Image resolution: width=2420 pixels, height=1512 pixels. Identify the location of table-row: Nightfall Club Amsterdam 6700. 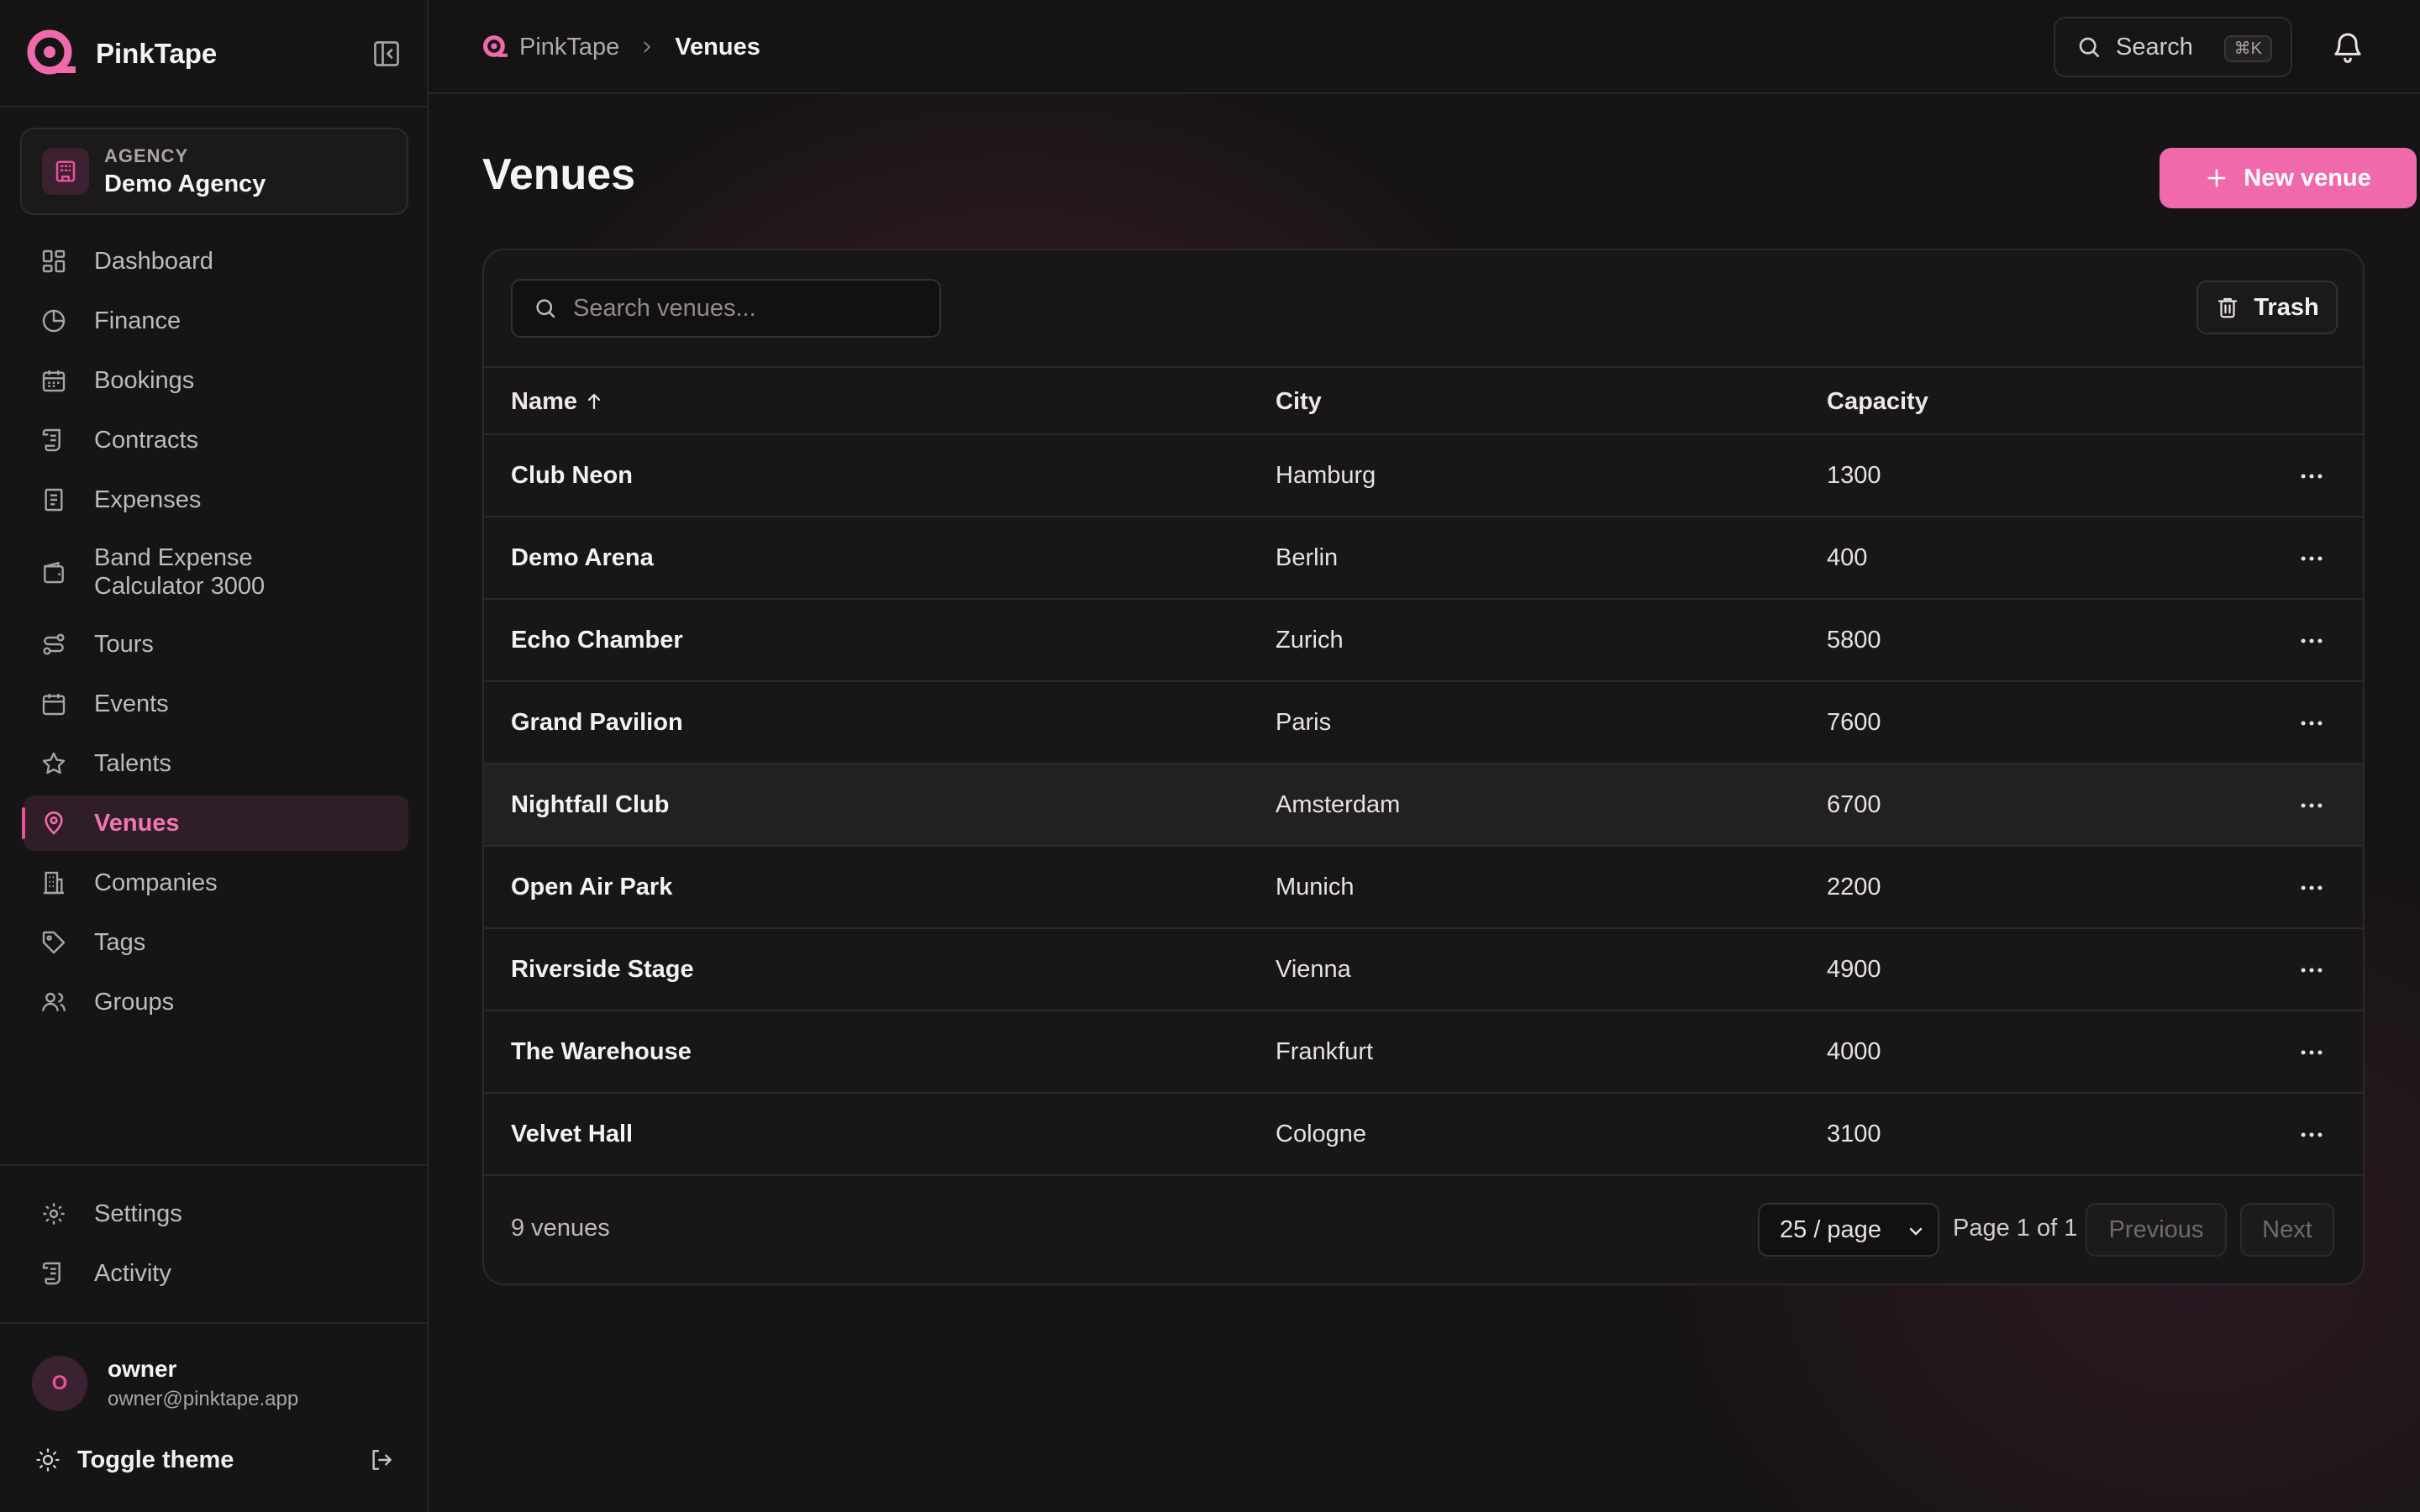
(1423, 805).